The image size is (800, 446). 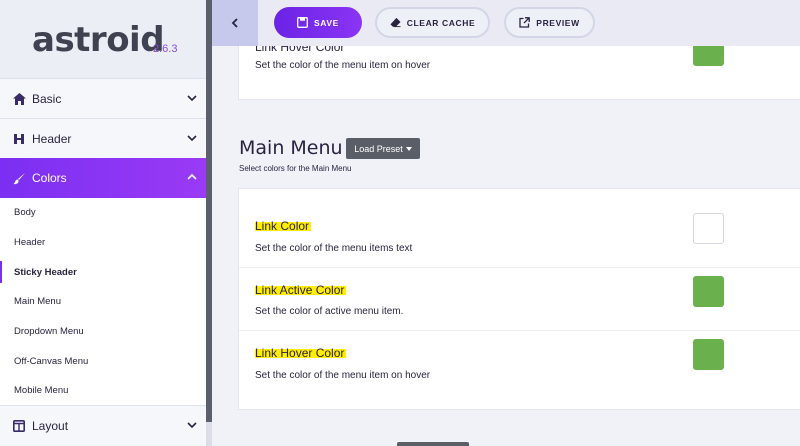 What do you see at coordinates (433, 444) in the screenshot?
I see `next-section-preset-button` at bounding box center [433, 444].